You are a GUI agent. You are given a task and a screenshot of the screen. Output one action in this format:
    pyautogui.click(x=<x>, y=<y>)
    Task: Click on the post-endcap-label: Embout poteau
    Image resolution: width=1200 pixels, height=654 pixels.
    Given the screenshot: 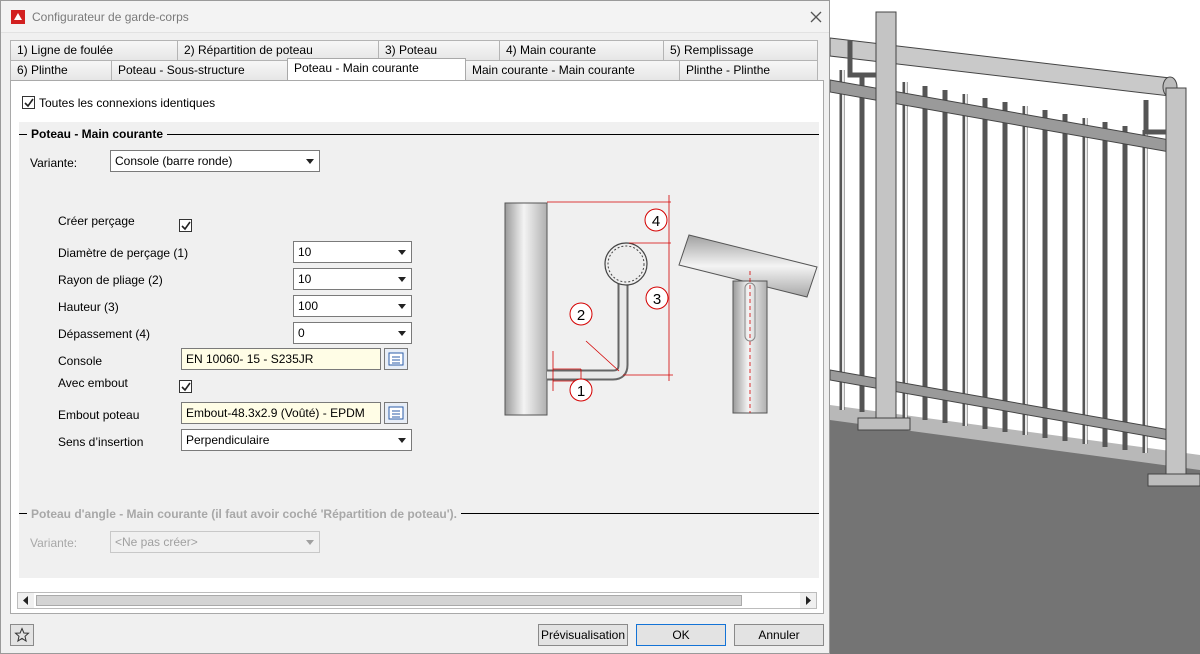 What is the action you would take?
    pyautogui.click(x=99, y=415)
    